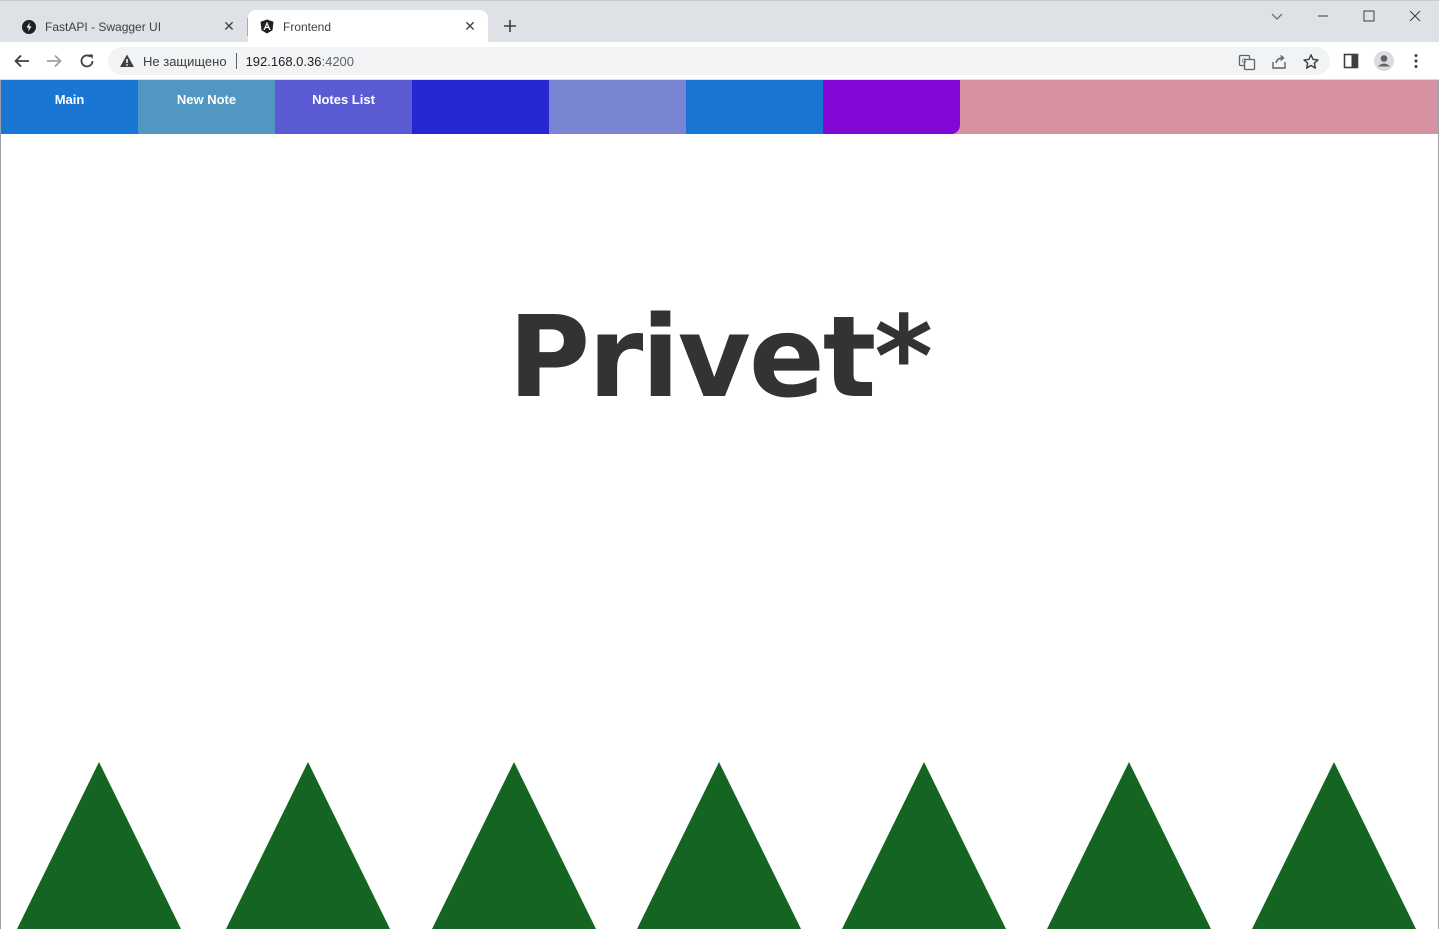 This screenshot has height=929, width=1439. I want to click on menu-button, so click(1416, 61).